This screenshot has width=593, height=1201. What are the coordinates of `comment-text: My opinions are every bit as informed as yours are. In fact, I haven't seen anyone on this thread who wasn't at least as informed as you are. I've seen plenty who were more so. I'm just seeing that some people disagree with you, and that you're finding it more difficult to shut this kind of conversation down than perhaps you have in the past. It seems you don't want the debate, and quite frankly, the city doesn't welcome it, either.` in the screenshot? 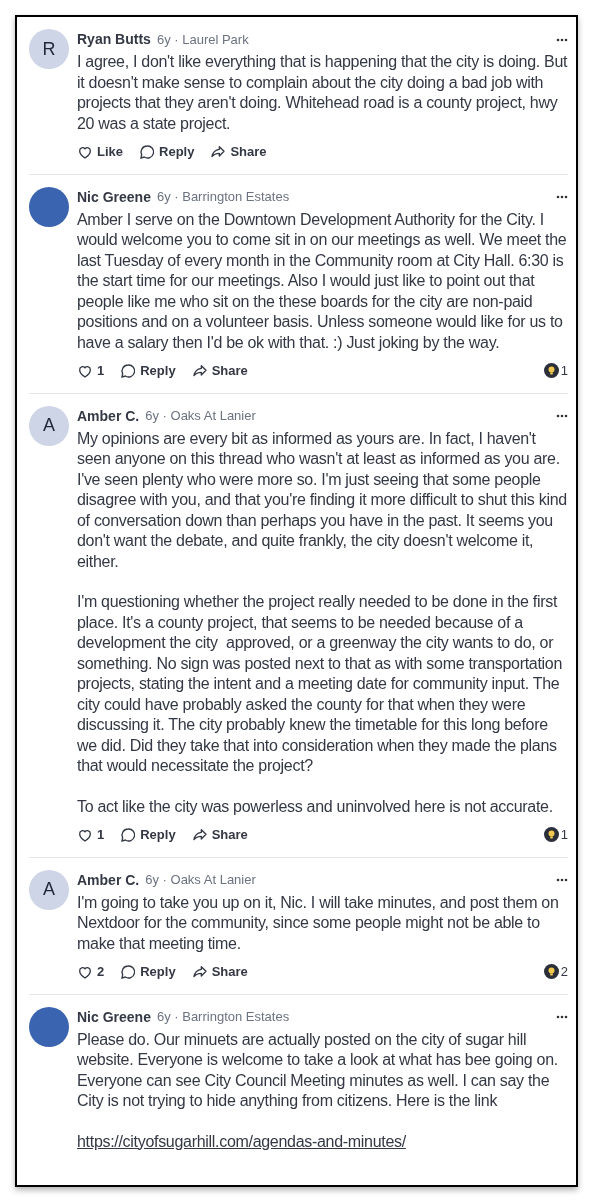 It's located at (322, 500).